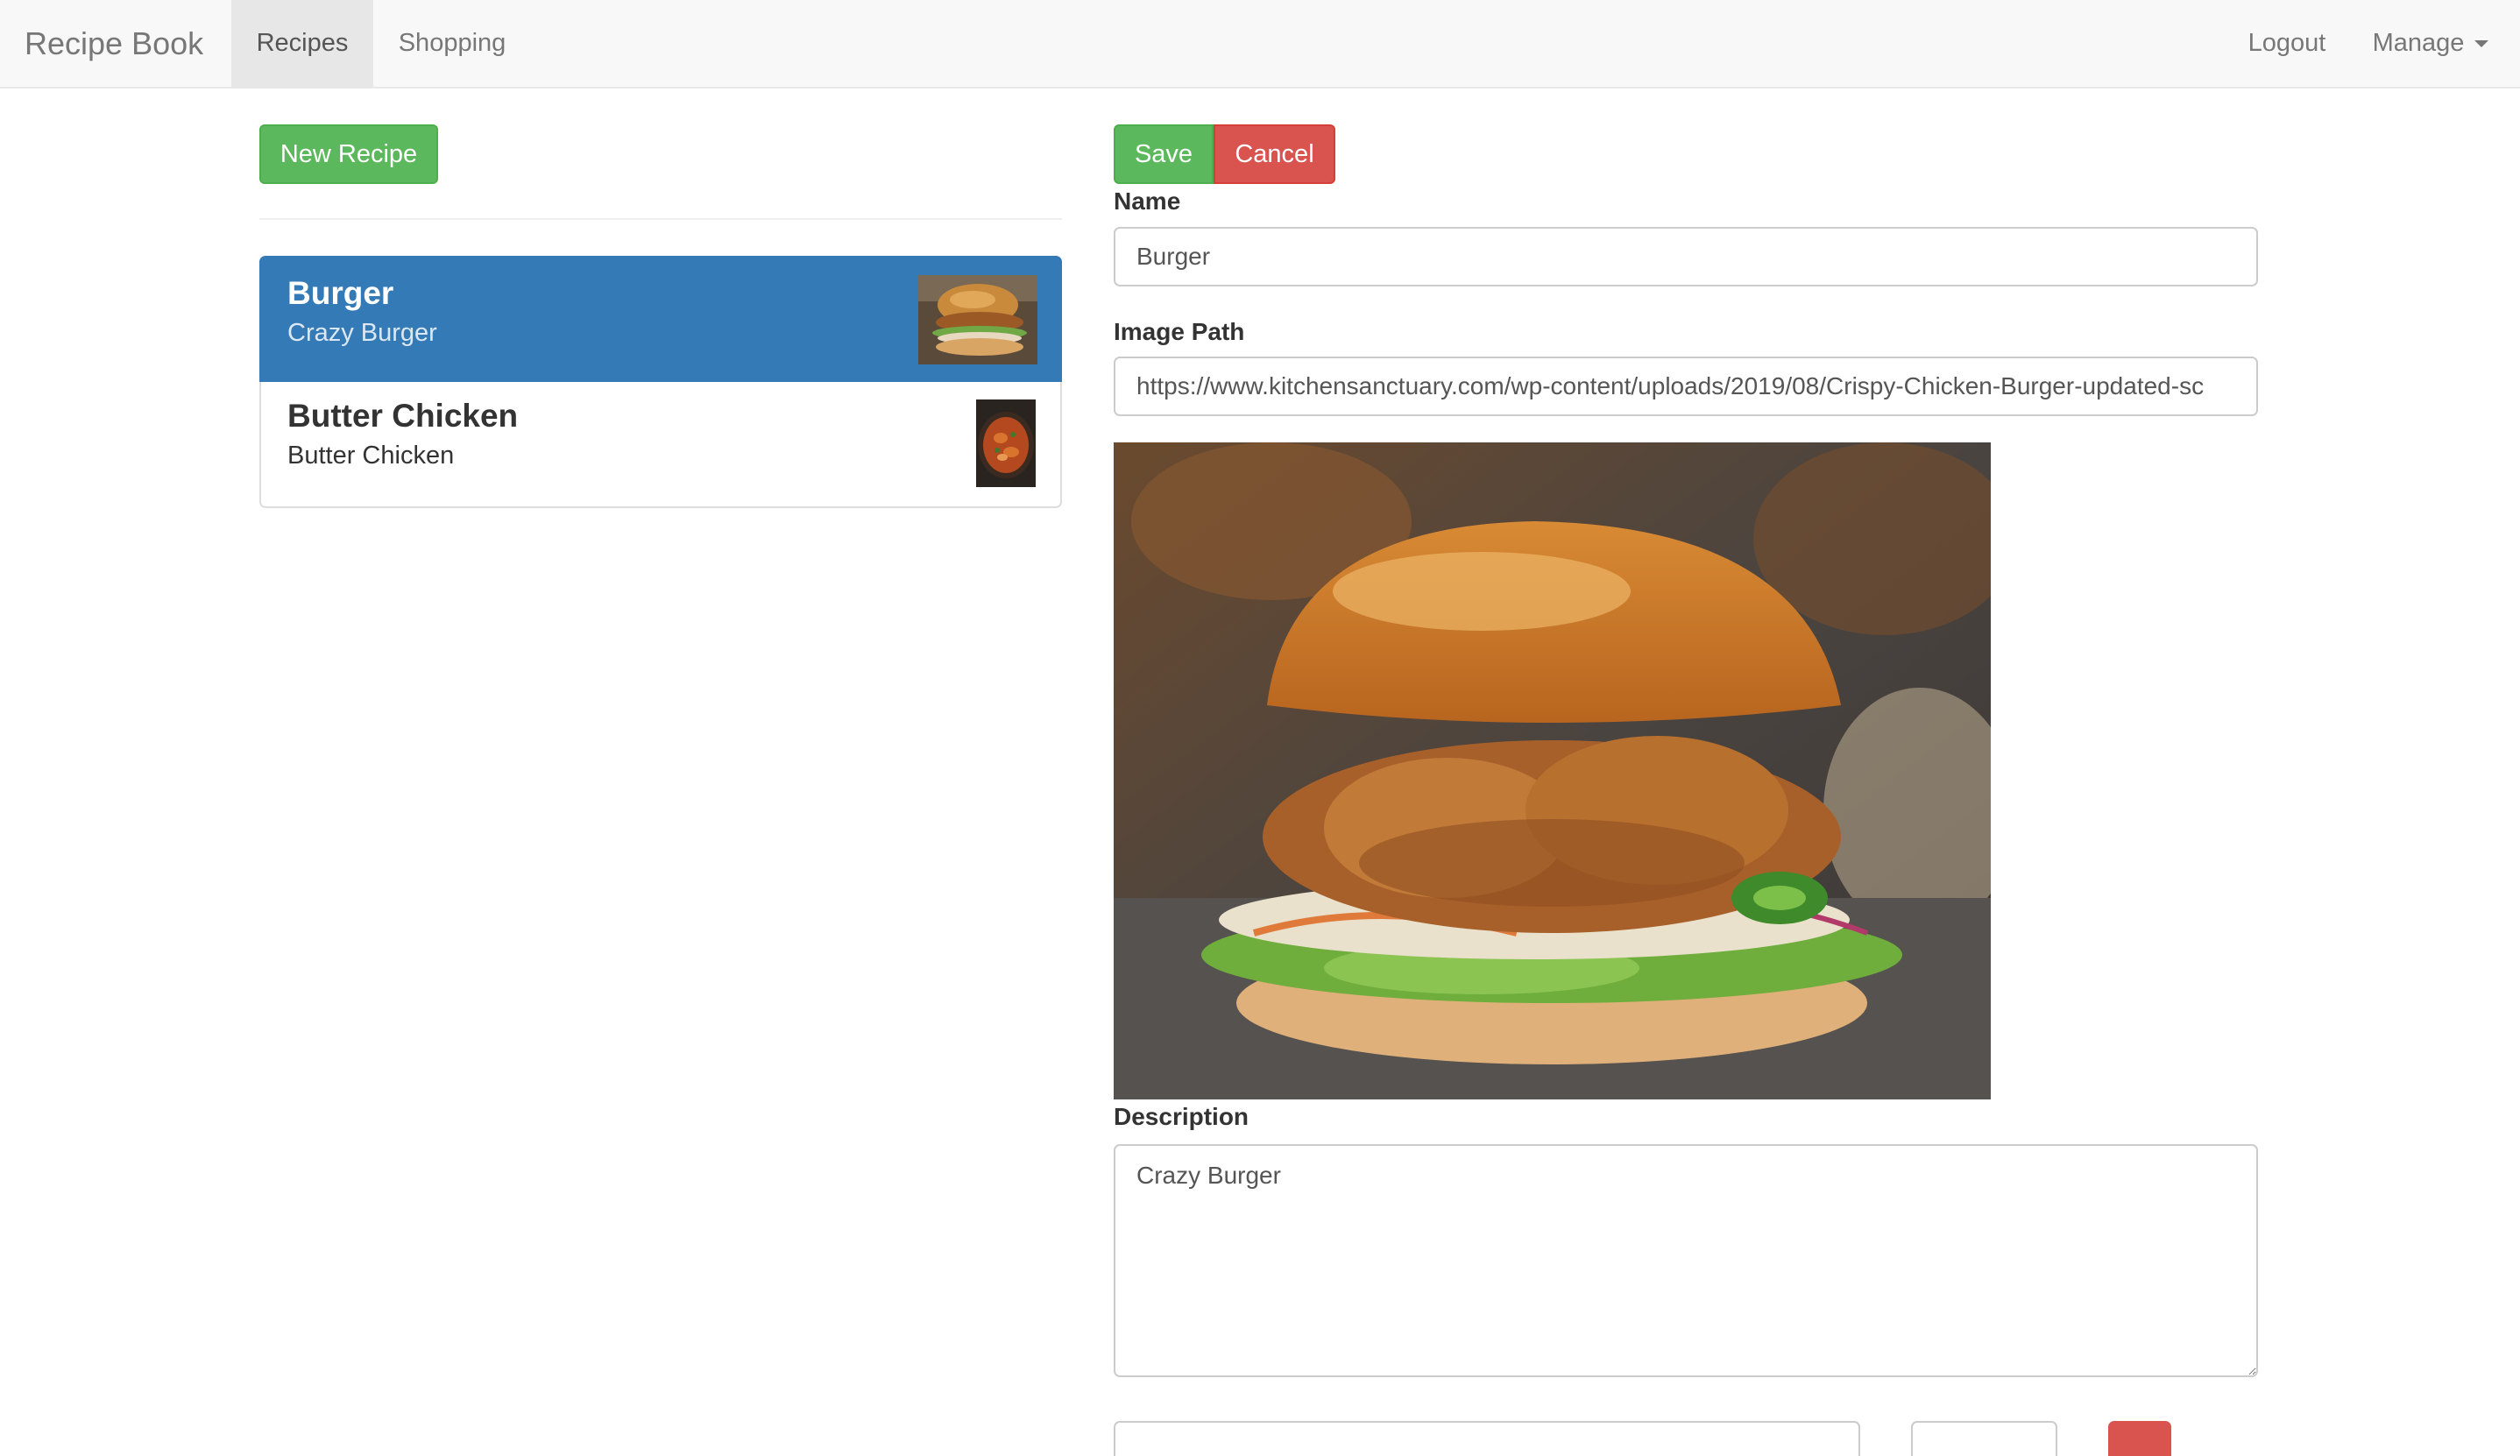  What do you see at coordinates (2481, 43) in the screenshot?
I see `caret-down-icon` at bounding box center [2481, 43].